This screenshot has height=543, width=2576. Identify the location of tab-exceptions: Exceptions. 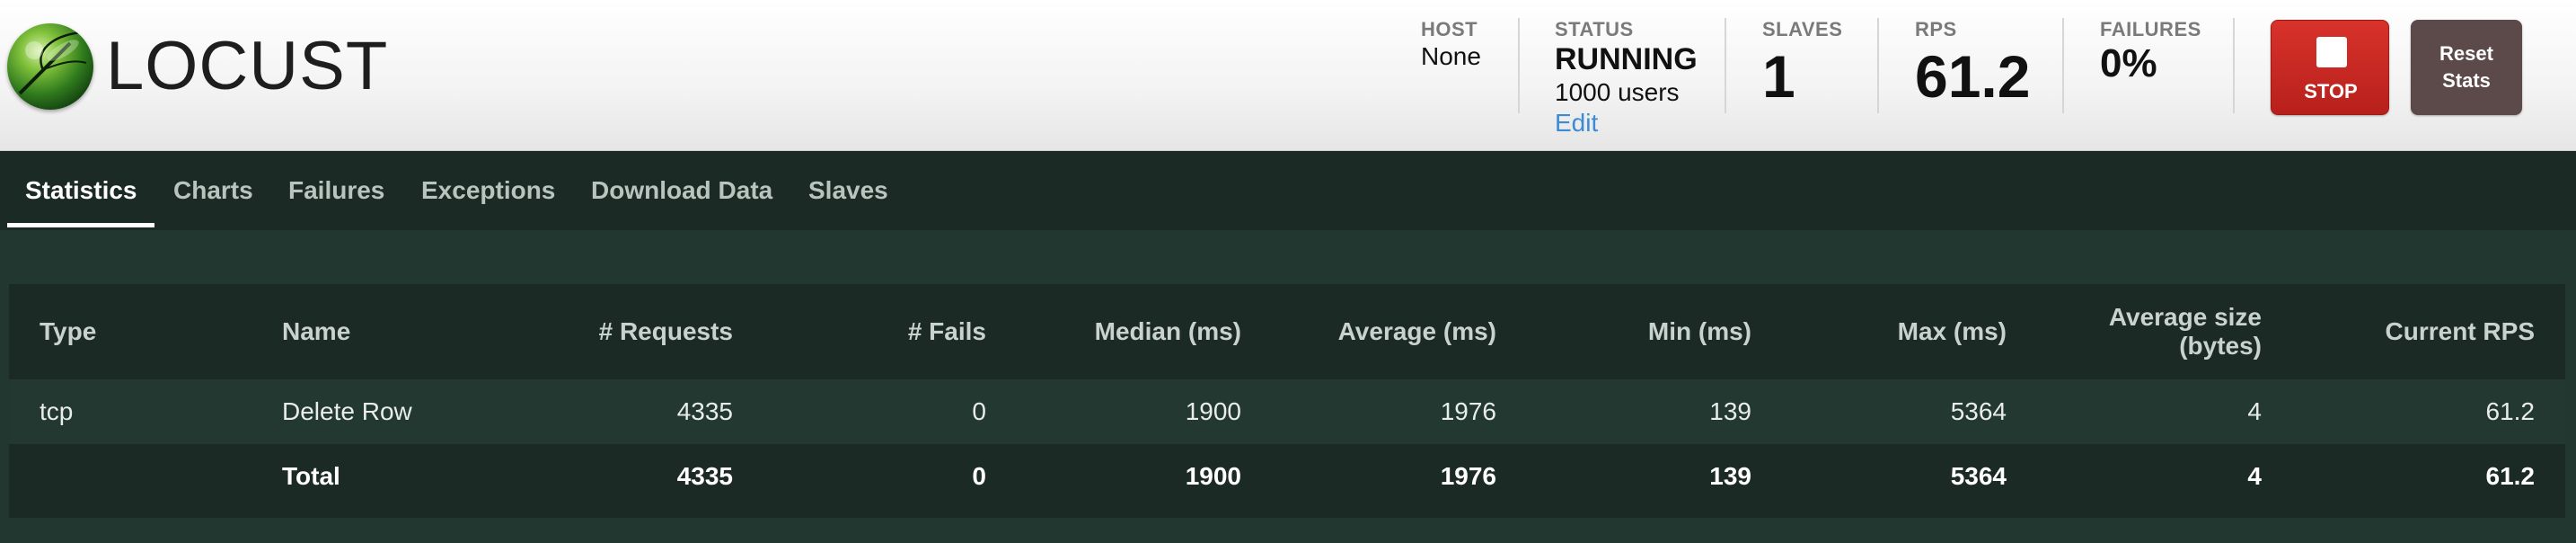
(488, 190).